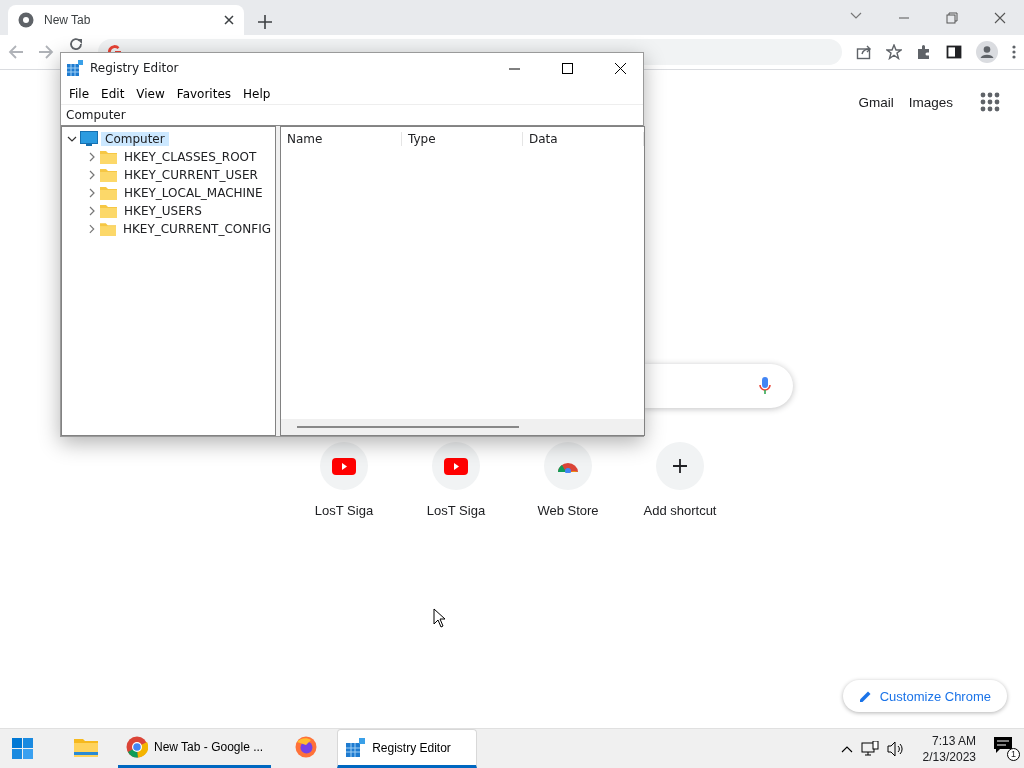 The height and width of the screenshot is (768, 1024). Describe the element at coordinates (953, 740) in the screenshot. I see `clock-time: 7:13 AM` at that location.